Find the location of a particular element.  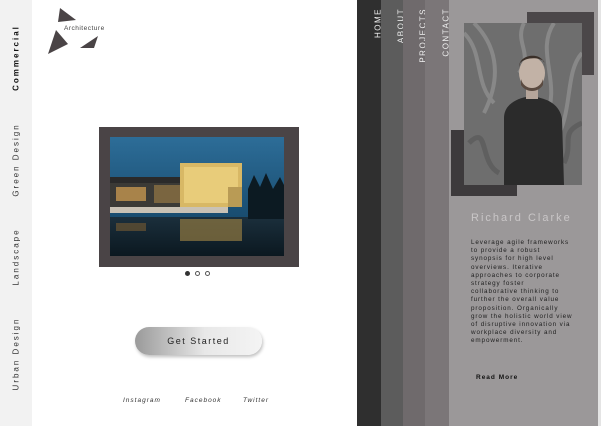

get-started-button: Get Started is located at coordinates (198, 341).